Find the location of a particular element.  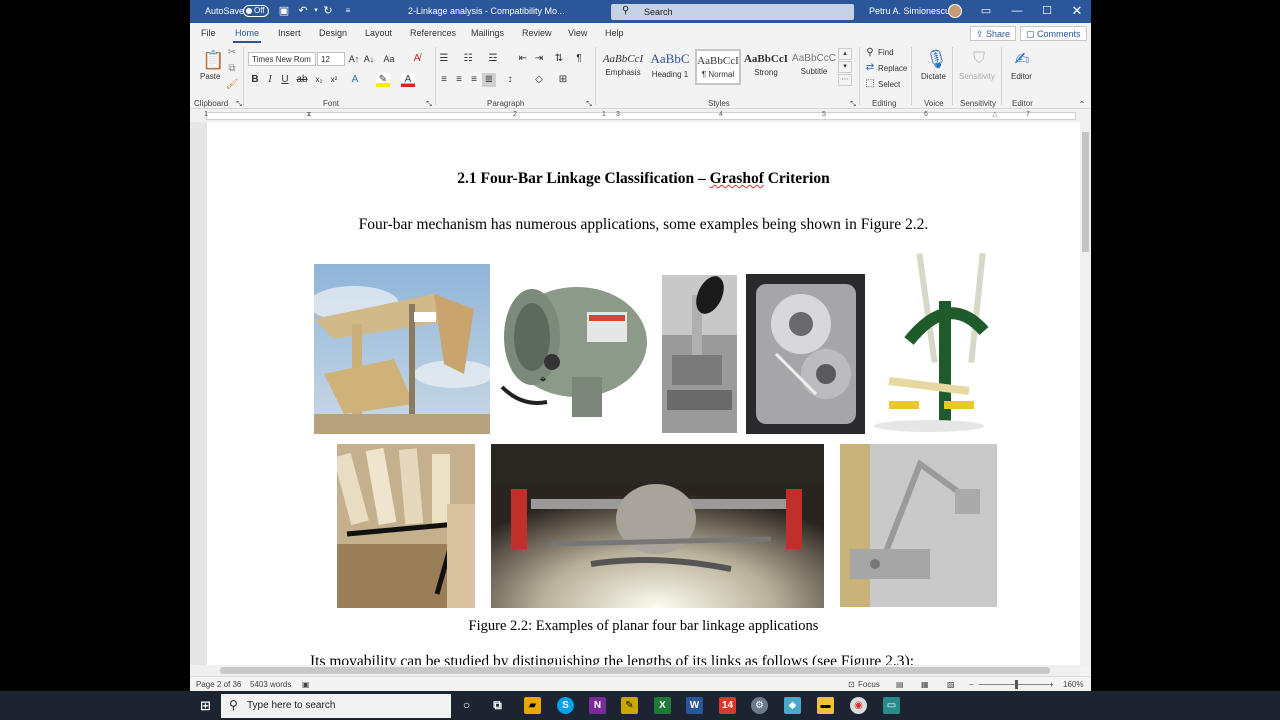

style-normal: AaBbCcI ¶ Normal is located at coordinates (718, 67).